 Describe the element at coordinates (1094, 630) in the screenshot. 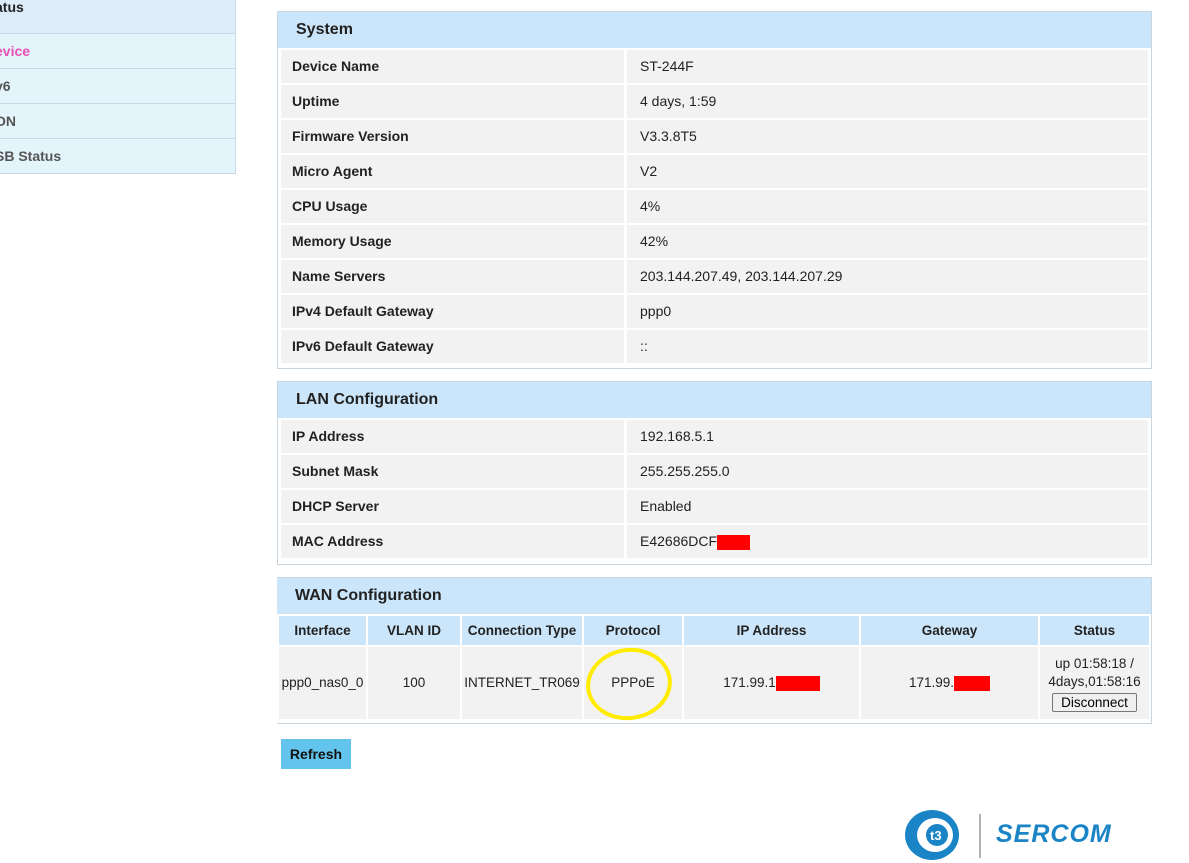

I see `col-header: Status` at that location.